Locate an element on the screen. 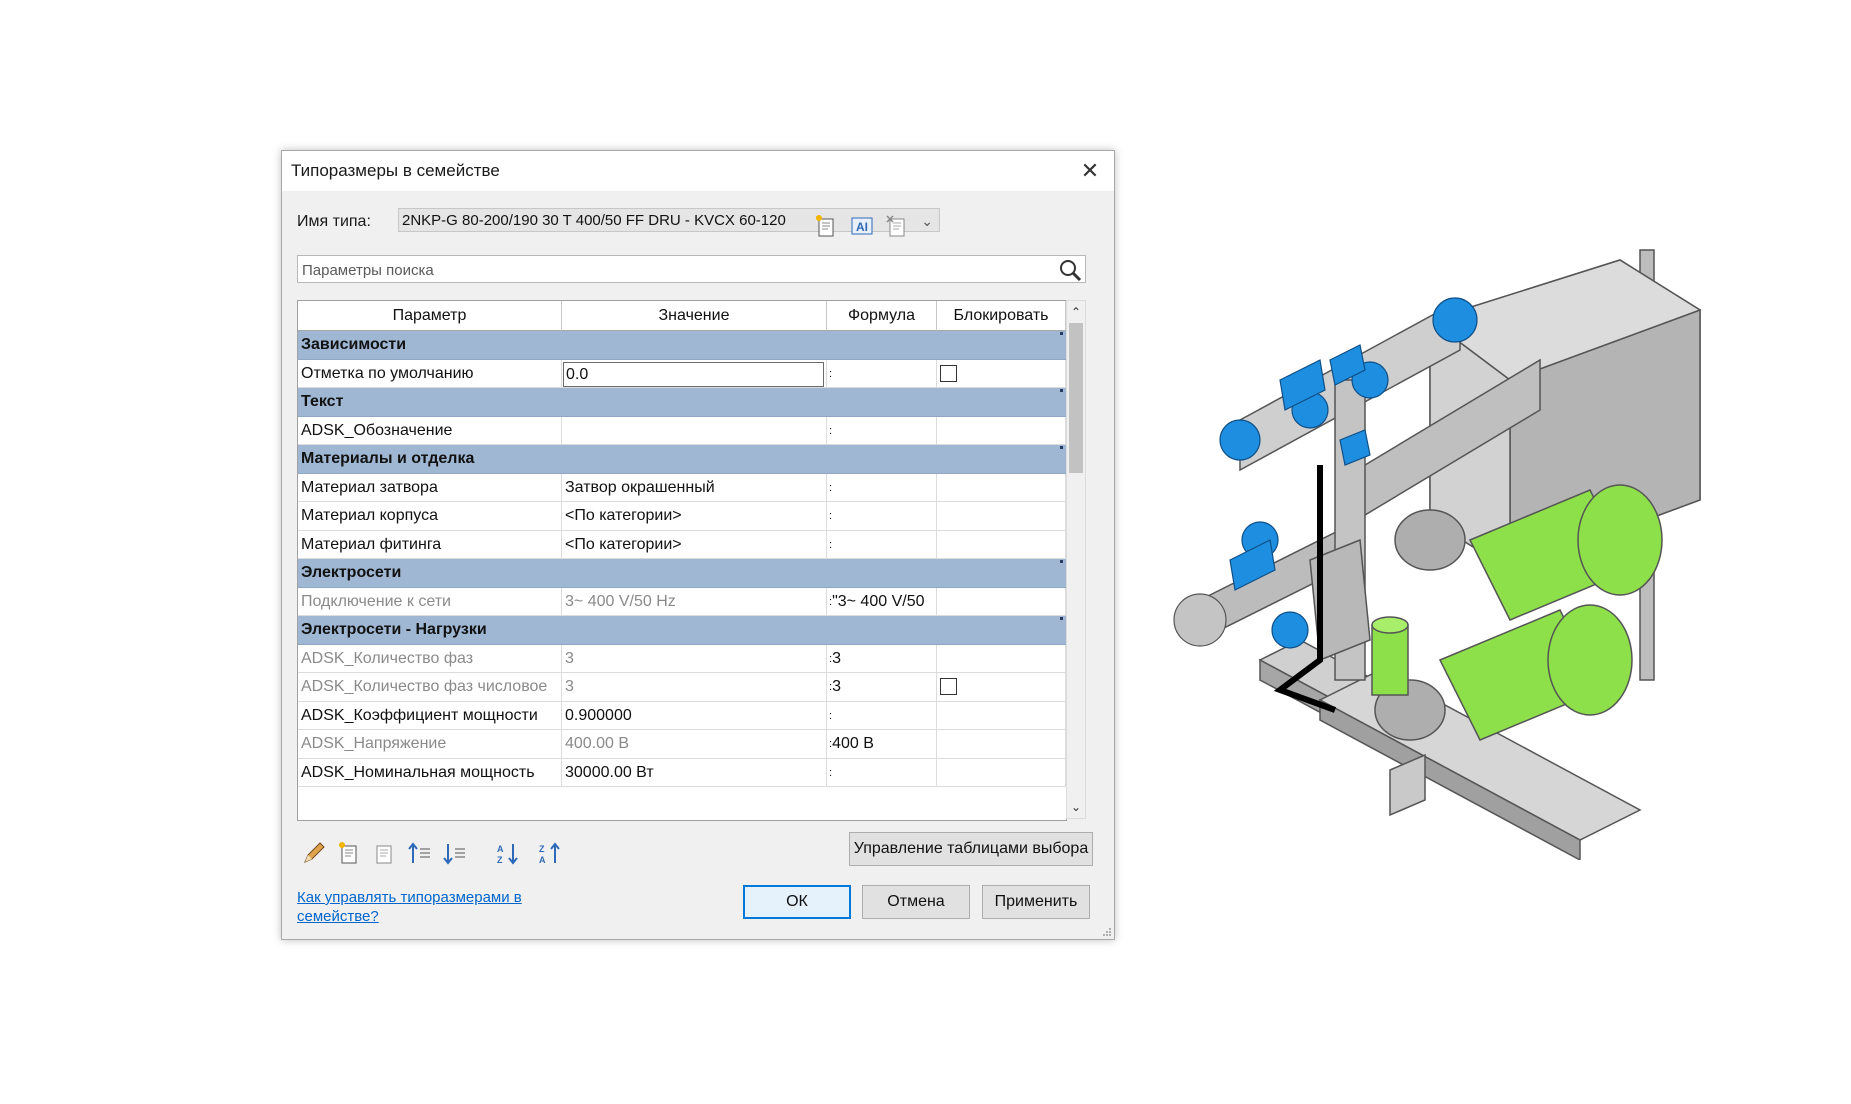 This screenshot has width=1851, height=1104. move-up-icon is located at coordinates (420, 853).